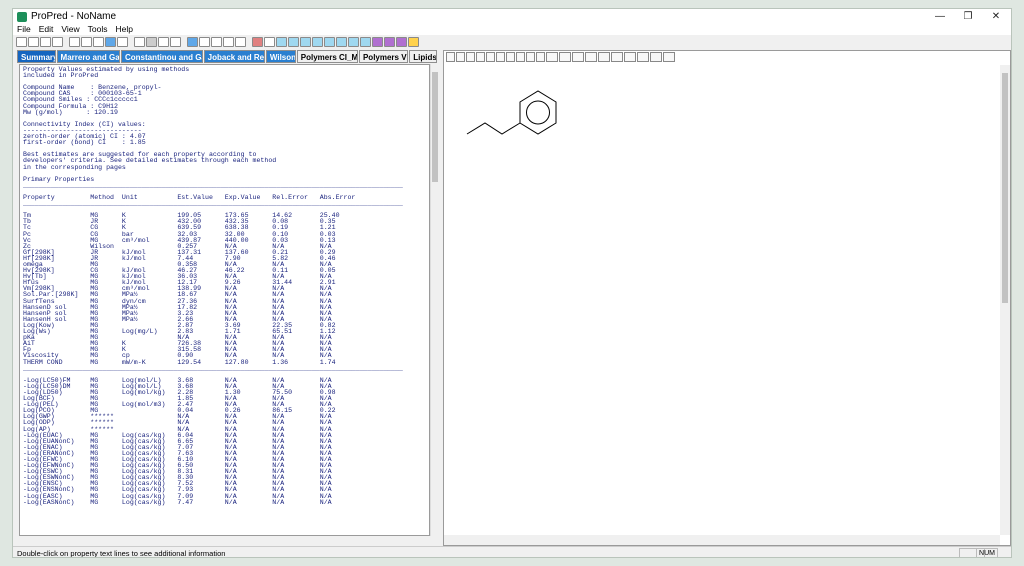 This screenshot has height=566, width=1024. Describe the element at coordinates (383, 56) in the screenshot. I see `tab-polymers-vk: Polymers VK` at that location.